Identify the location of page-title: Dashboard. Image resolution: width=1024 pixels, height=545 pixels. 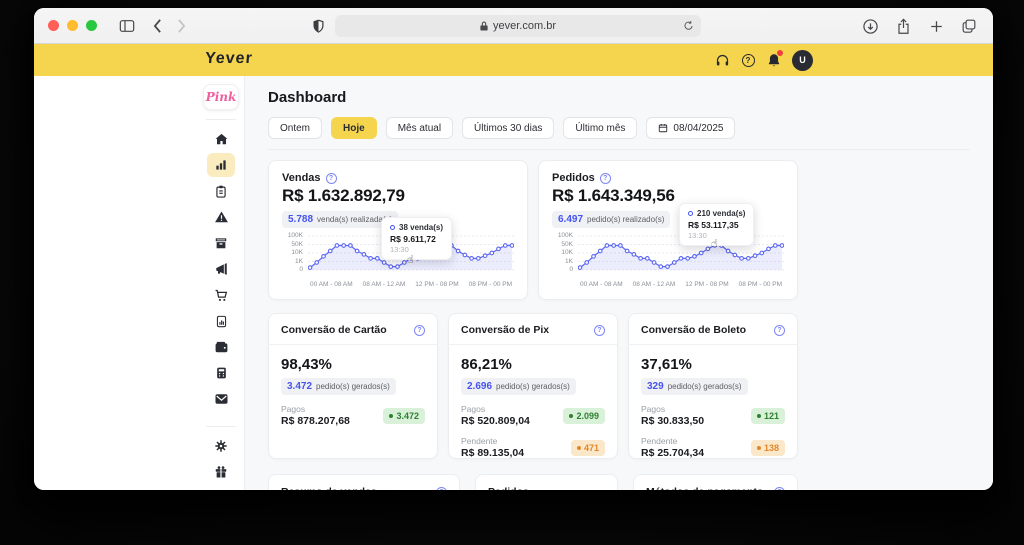
(307, 97).